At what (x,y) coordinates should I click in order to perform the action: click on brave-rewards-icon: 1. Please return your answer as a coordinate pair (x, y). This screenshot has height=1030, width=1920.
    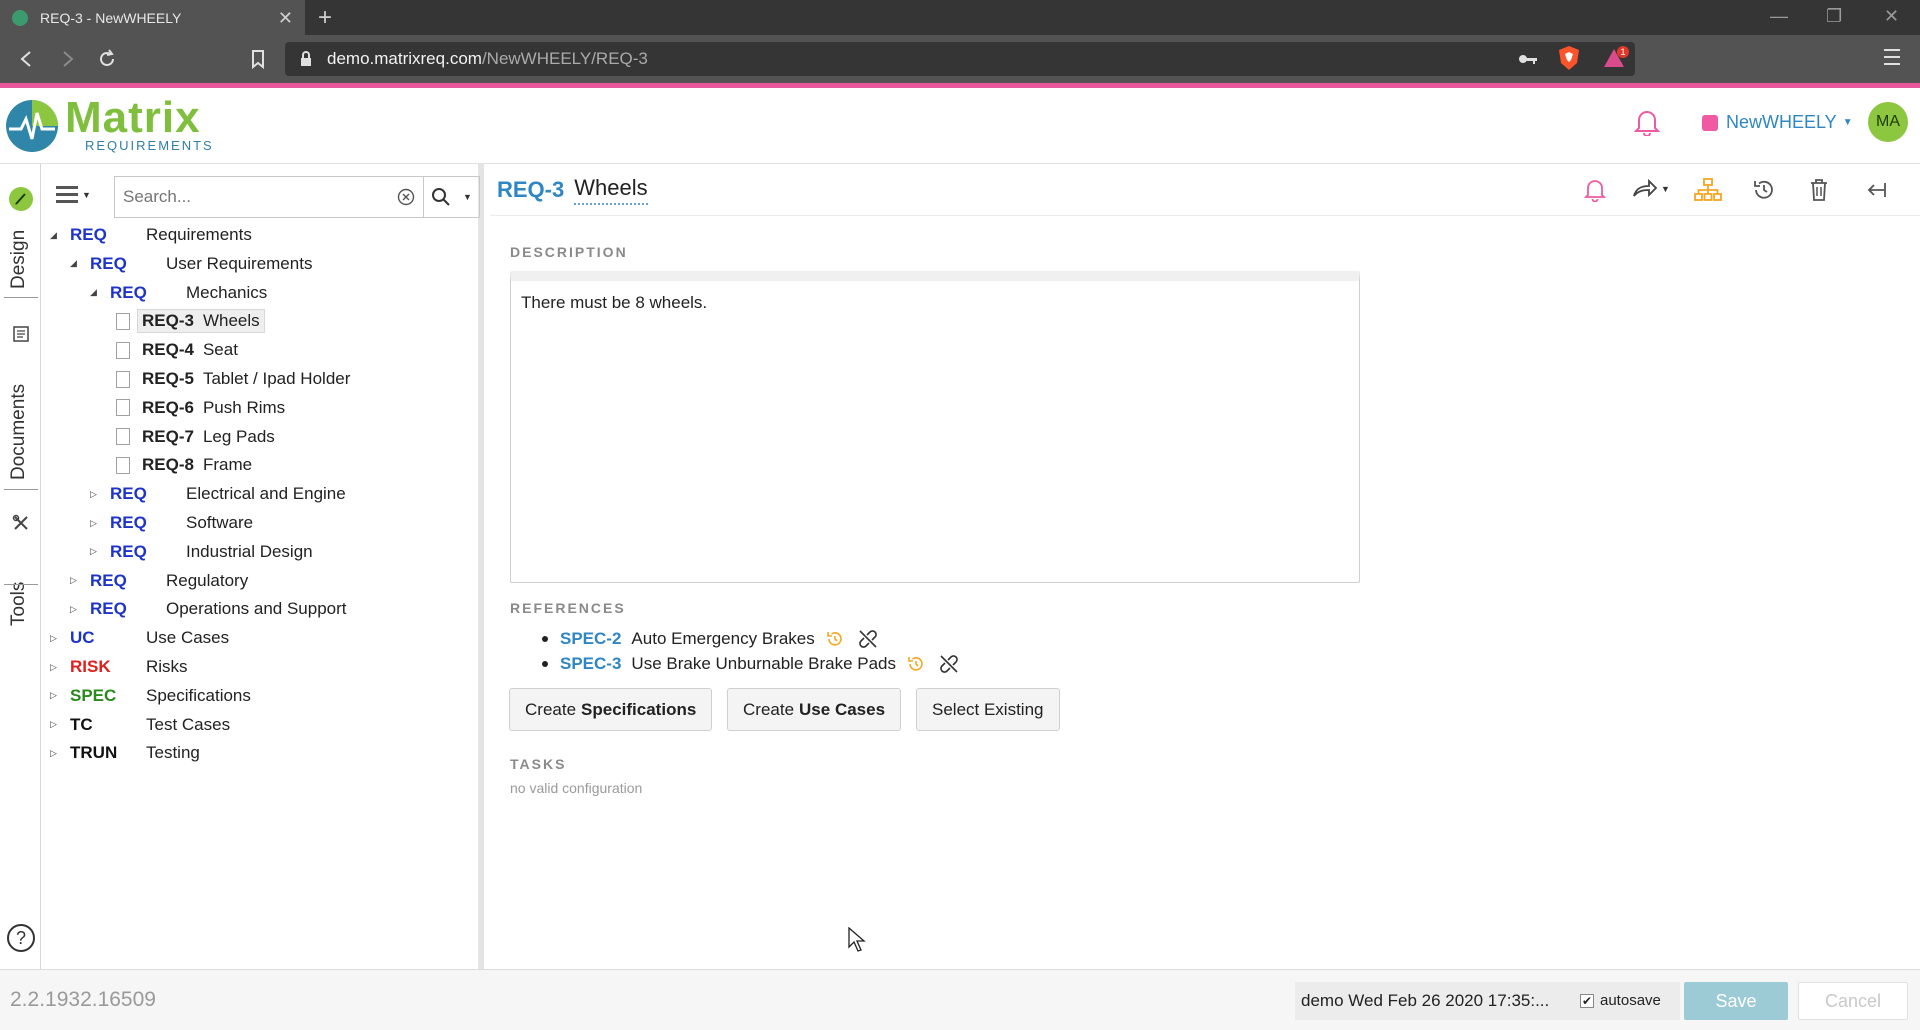
    Looking at the image, I should click on (1616, 58).